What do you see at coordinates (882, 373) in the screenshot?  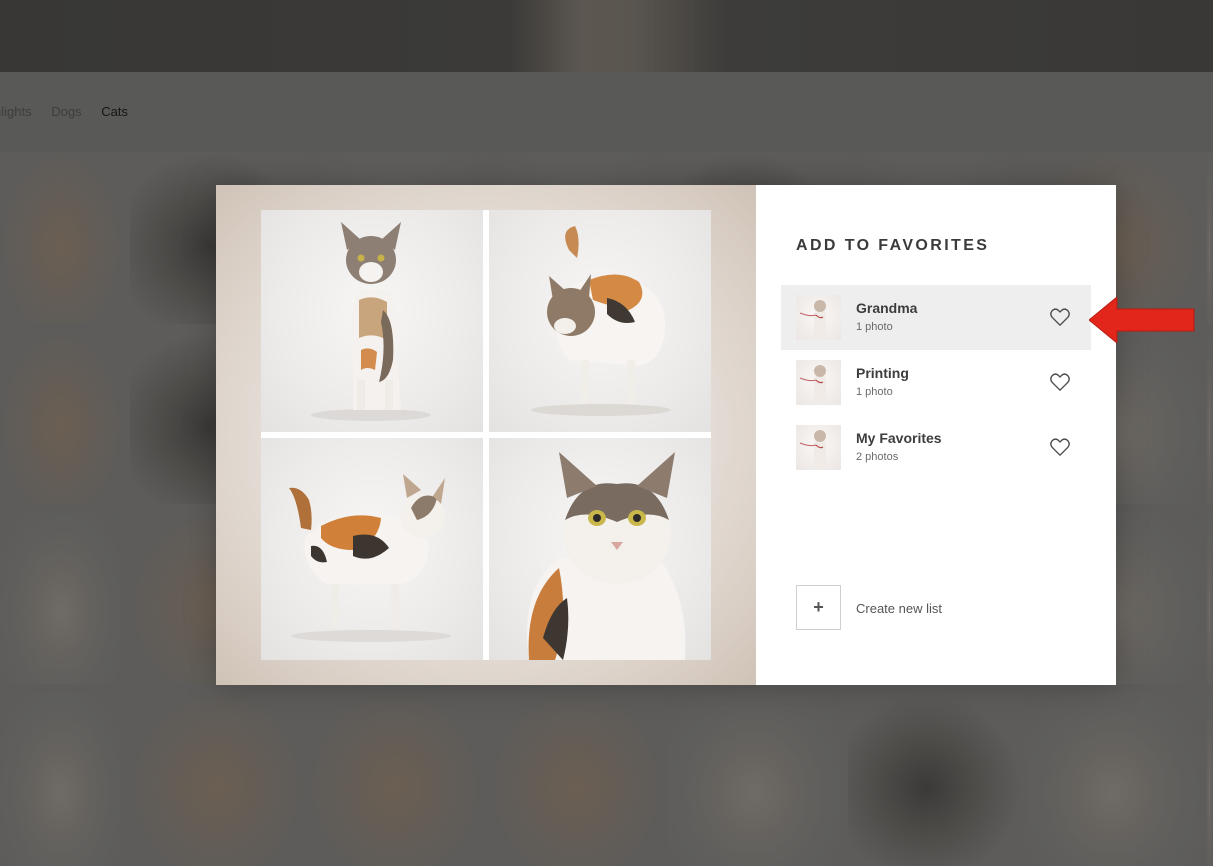 I see `list-name: Printing` at bounding box center [882, 373].